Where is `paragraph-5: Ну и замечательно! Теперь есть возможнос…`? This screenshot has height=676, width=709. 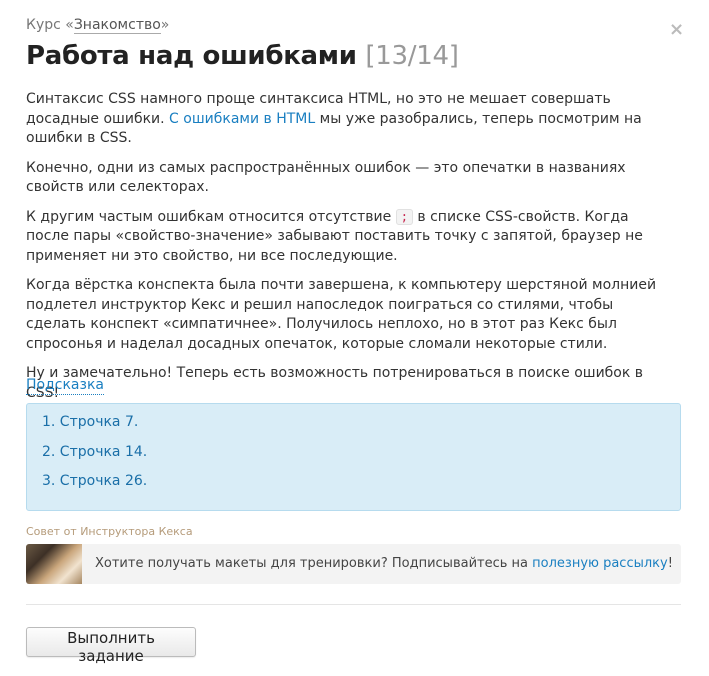 paragraph-5: Ну и замечательно! Теперь есть возможнос… is located at coordinates (335, 383).